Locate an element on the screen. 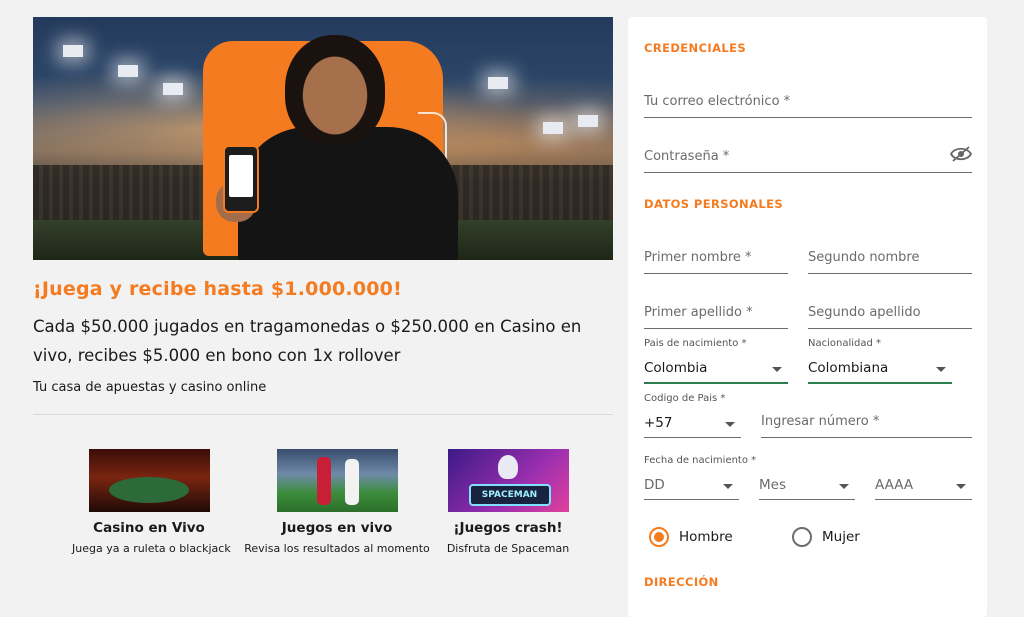 The image size is (1024, 617). second-surname-placeholder: Segundo apellido is located at coordinates (864, 312).